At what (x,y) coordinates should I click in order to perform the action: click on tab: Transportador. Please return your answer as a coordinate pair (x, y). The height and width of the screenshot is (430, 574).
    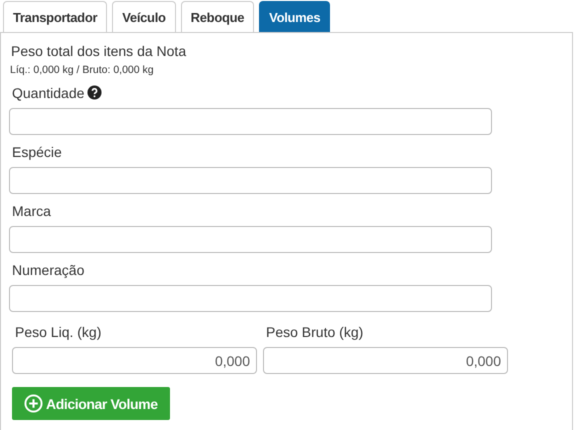
    Looking at the image, I should click on (55, 16).